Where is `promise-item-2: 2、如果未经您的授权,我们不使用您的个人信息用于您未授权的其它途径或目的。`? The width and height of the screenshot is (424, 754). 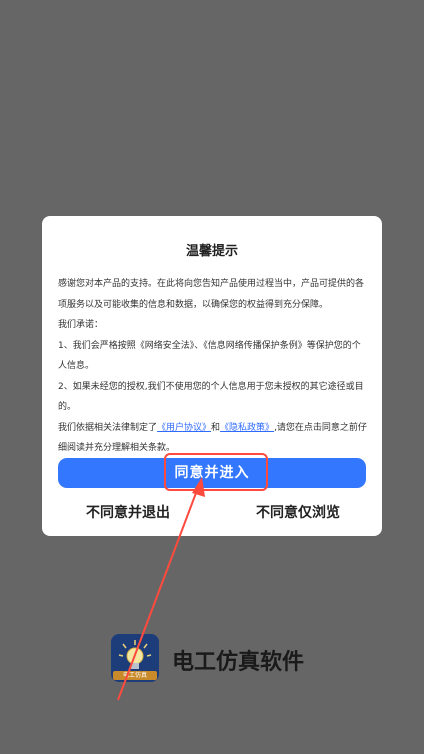
promise-item-2: 2、如果未经您的授权,我们不使用您的个人信息用于您未授权的其它途径或目的。 is located at coordinates (211, 397).